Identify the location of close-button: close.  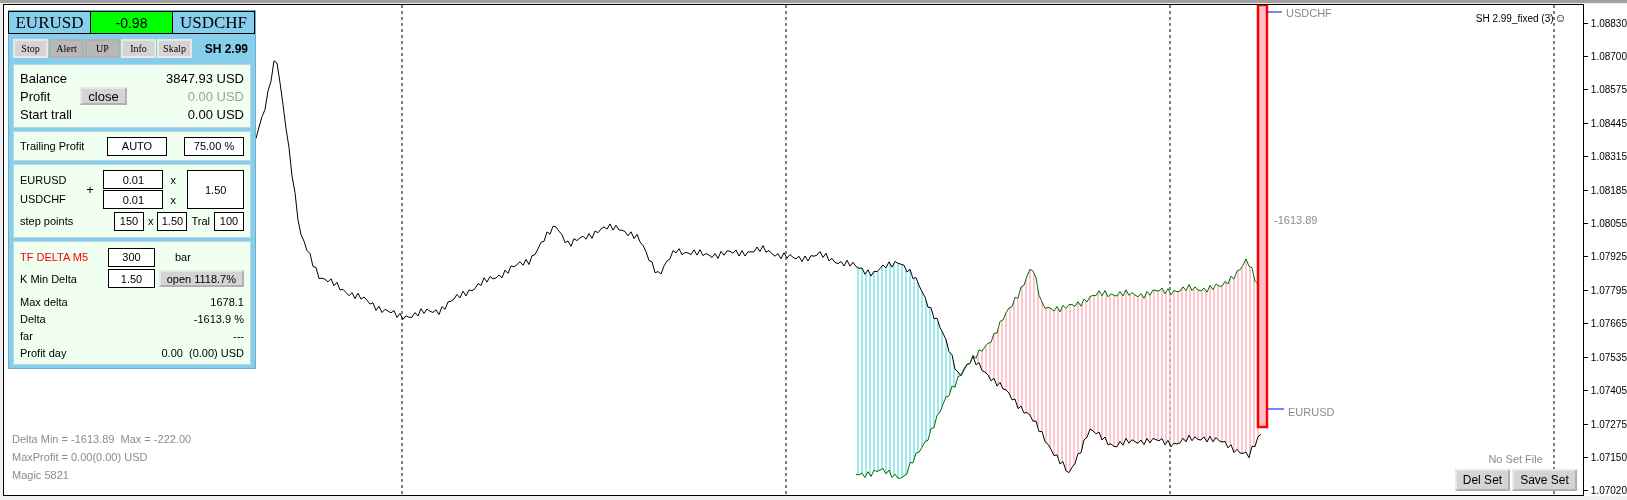
(103, 96).